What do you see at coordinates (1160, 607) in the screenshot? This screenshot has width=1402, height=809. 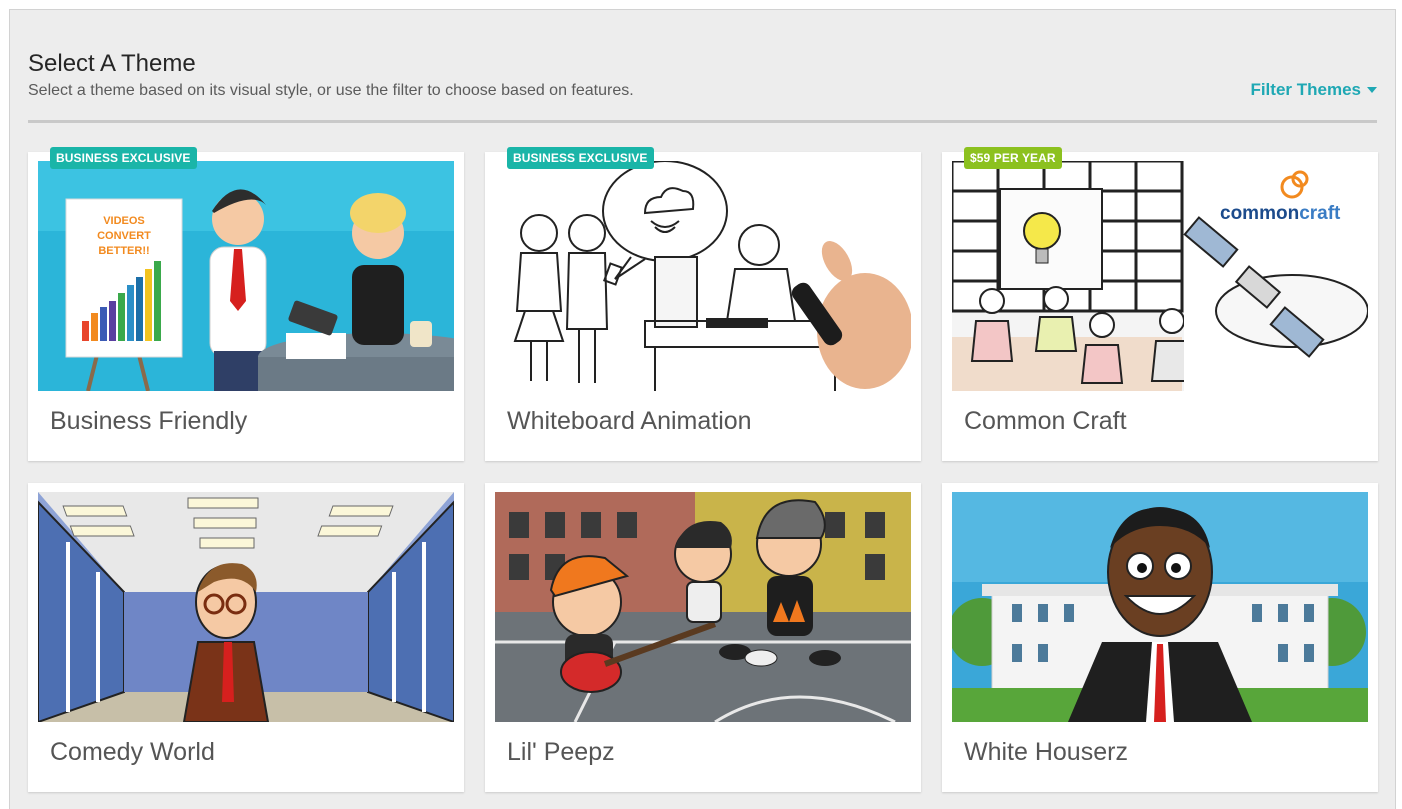 I see `theme-thumbnail-white-houserz` at bounding box center [1160, 607].